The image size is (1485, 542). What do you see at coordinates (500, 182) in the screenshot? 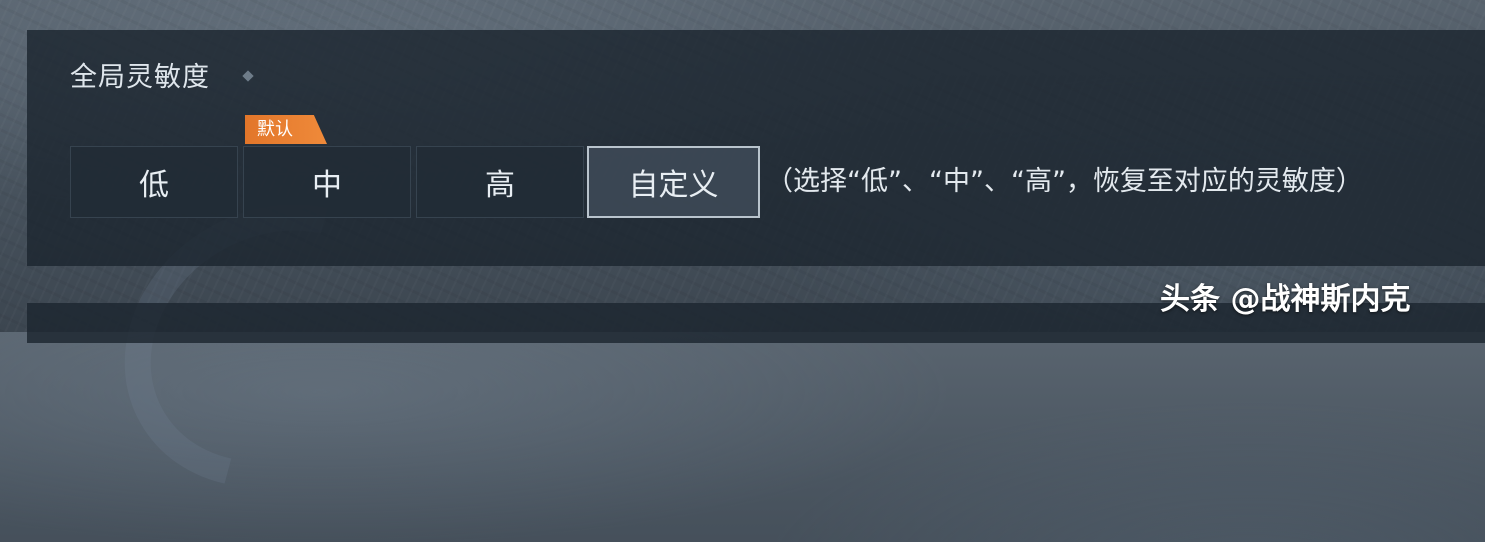
I see `sensitivity-high-button: 高` at bounding box center [500, 182].